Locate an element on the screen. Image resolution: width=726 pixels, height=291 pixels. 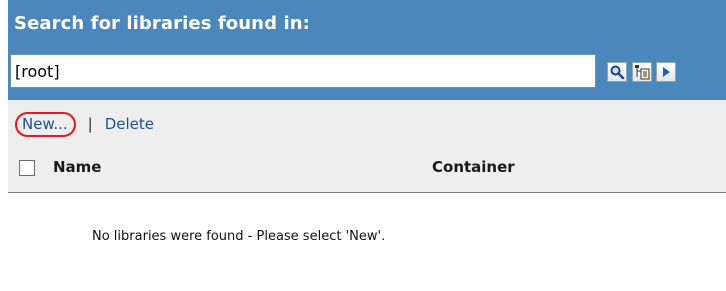
go-arrow-icon is located at coordinates (666, 72).